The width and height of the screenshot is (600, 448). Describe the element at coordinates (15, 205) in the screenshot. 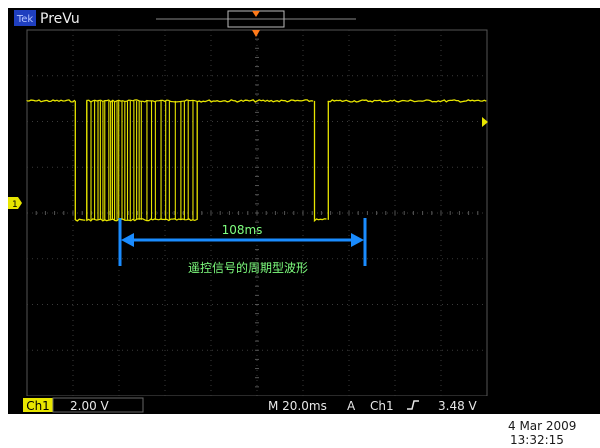

I see `svg-text: 1` at that location.